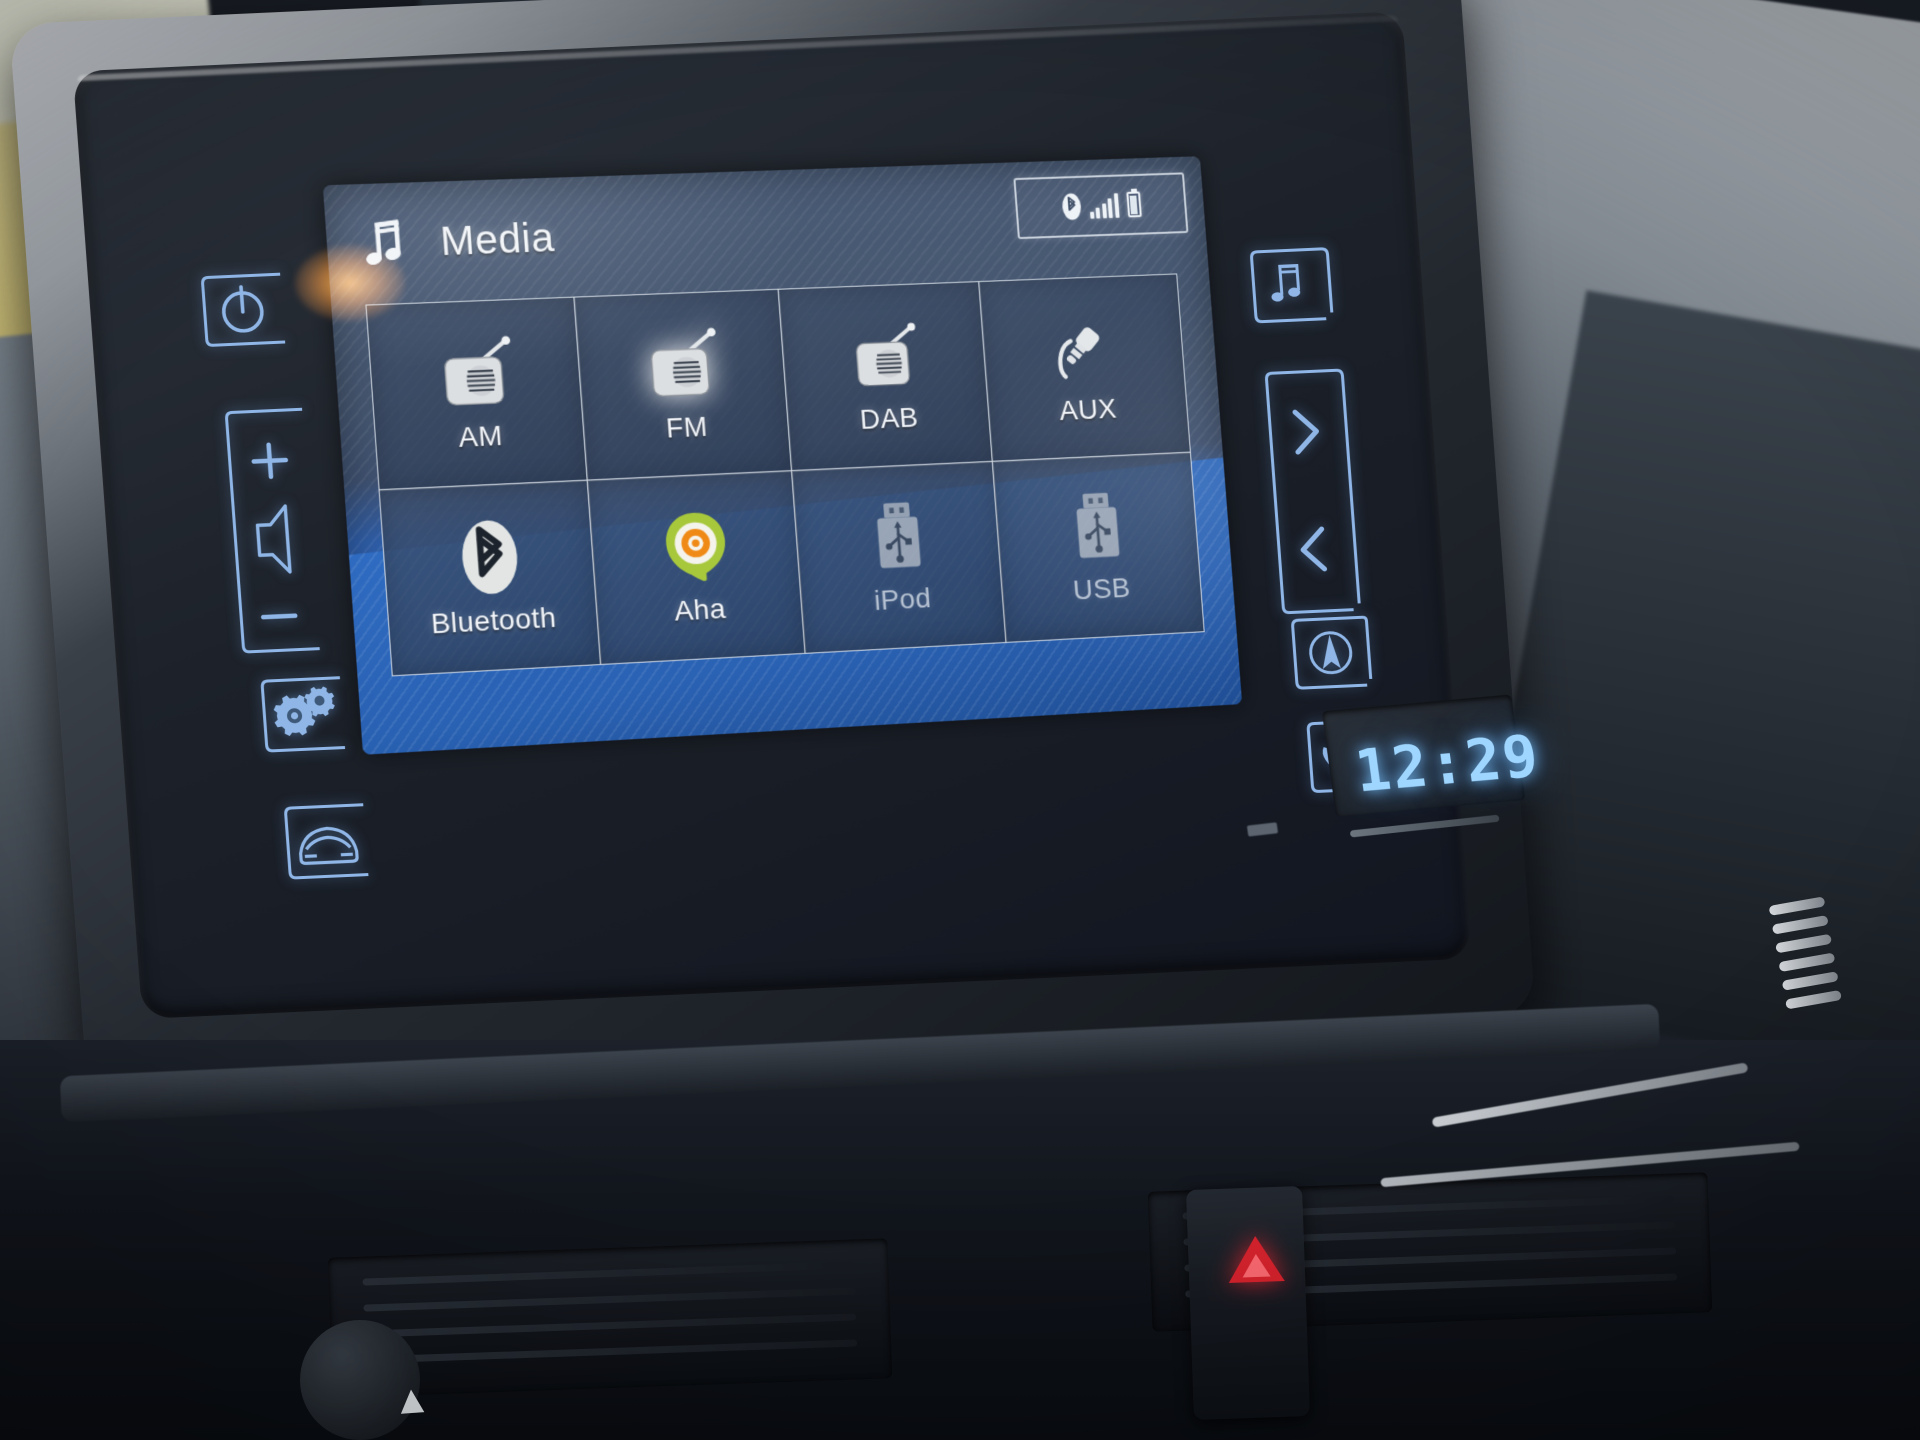  Describe the element at coordinates (695, 547) in the screenshot. I see `aha-pin-icon` at that location.